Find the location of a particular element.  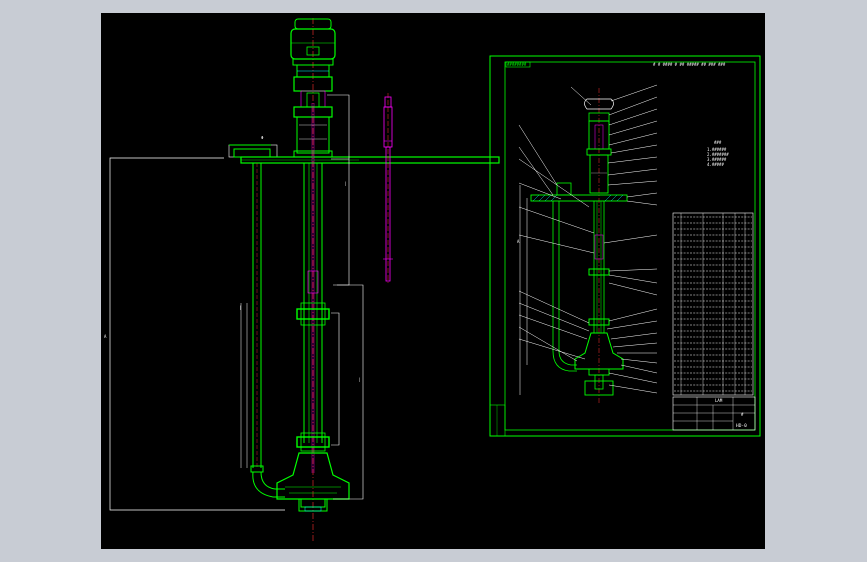

leader-lines-left is located at coordinates (556, 224).